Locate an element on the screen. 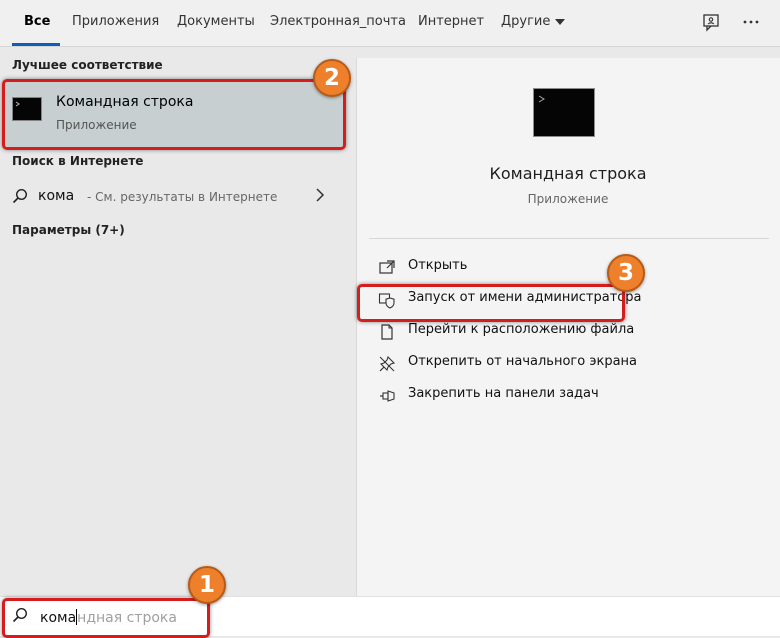 This screenshot has height=638, width=780. settings-heading: Параметры (7+) is located at coordinates (68, 230).